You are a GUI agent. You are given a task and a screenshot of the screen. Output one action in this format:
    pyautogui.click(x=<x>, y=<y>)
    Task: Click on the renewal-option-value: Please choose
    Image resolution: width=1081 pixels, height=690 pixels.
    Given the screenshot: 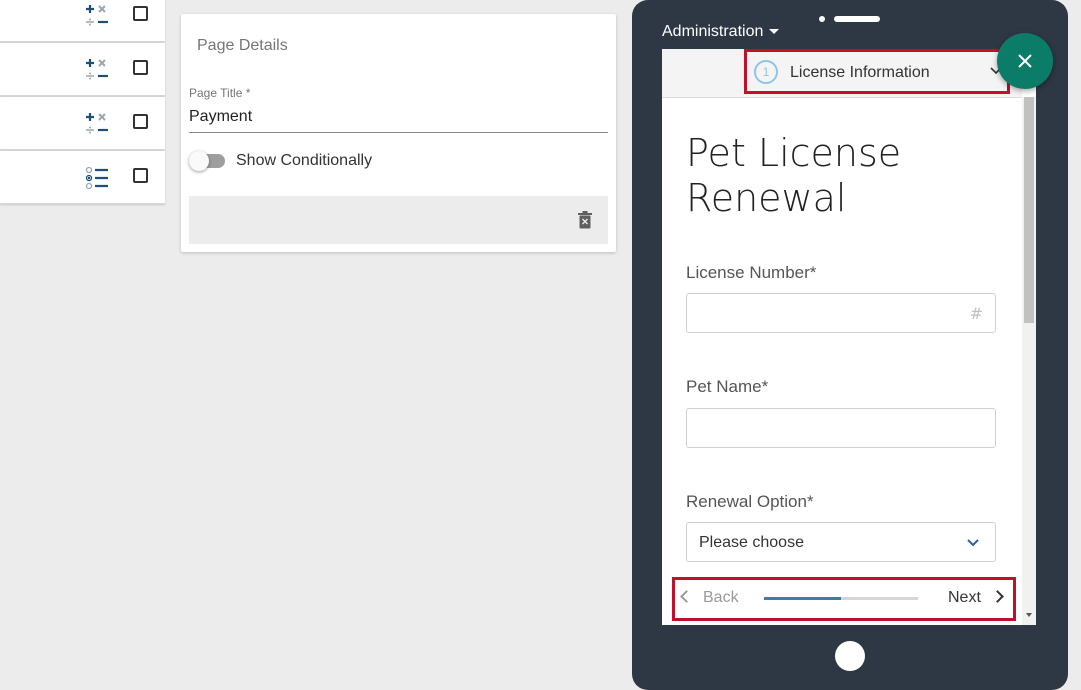 What is the action you would take?
    pyautogui.click(x=751, y=542)
    